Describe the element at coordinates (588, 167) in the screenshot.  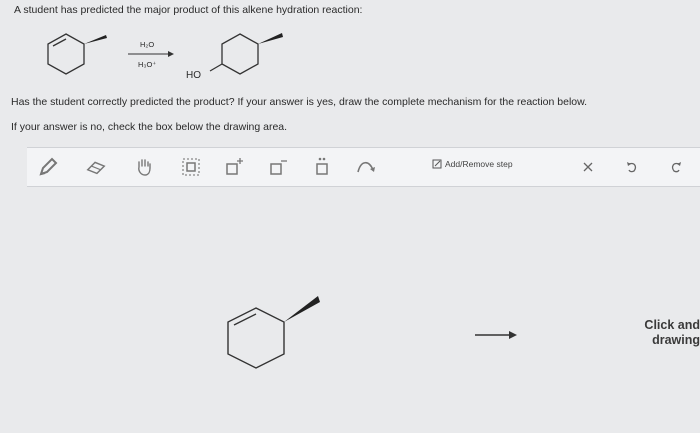
I see `close-icon` at that location.